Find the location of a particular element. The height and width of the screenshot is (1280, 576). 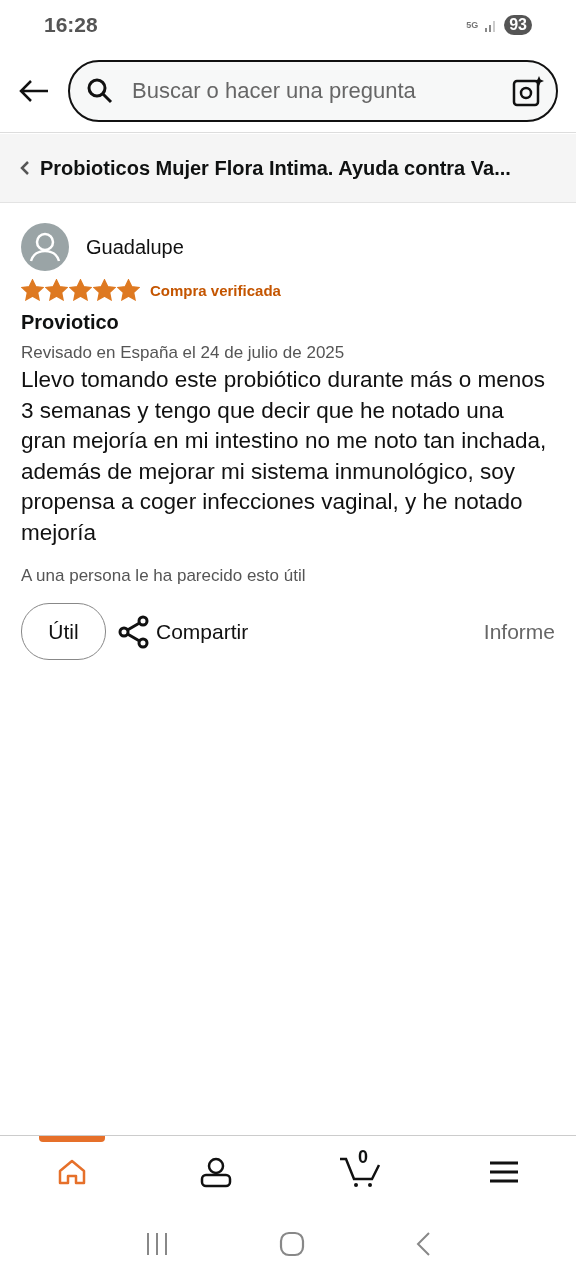

chevron-left-icon is located at coordinates (25, 168).